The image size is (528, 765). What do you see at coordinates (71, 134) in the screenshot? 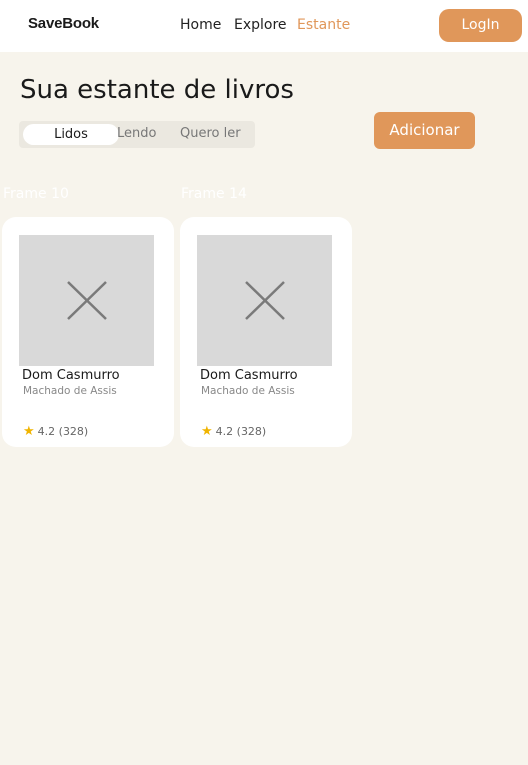
I see `tab-lidos: Lidos` at bounding box center [71, 134].